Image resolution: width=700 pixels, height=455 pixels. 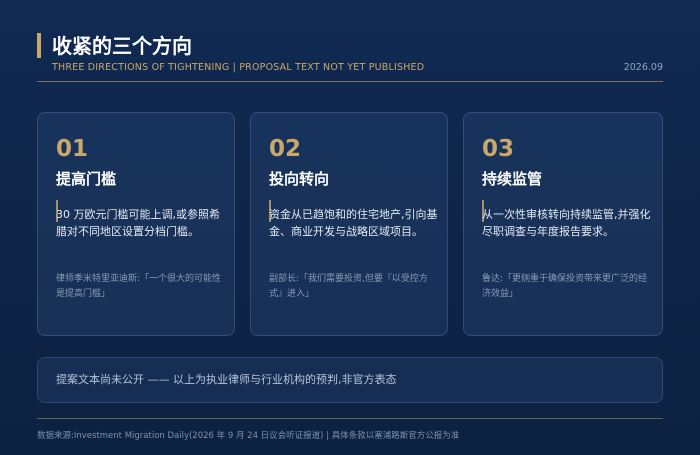 I want to click on disclaimer-panel: 提案文本尚未公开 —— 以上为执业律师与行业机构的预判,非官方表态, so click(x=350, y=380).